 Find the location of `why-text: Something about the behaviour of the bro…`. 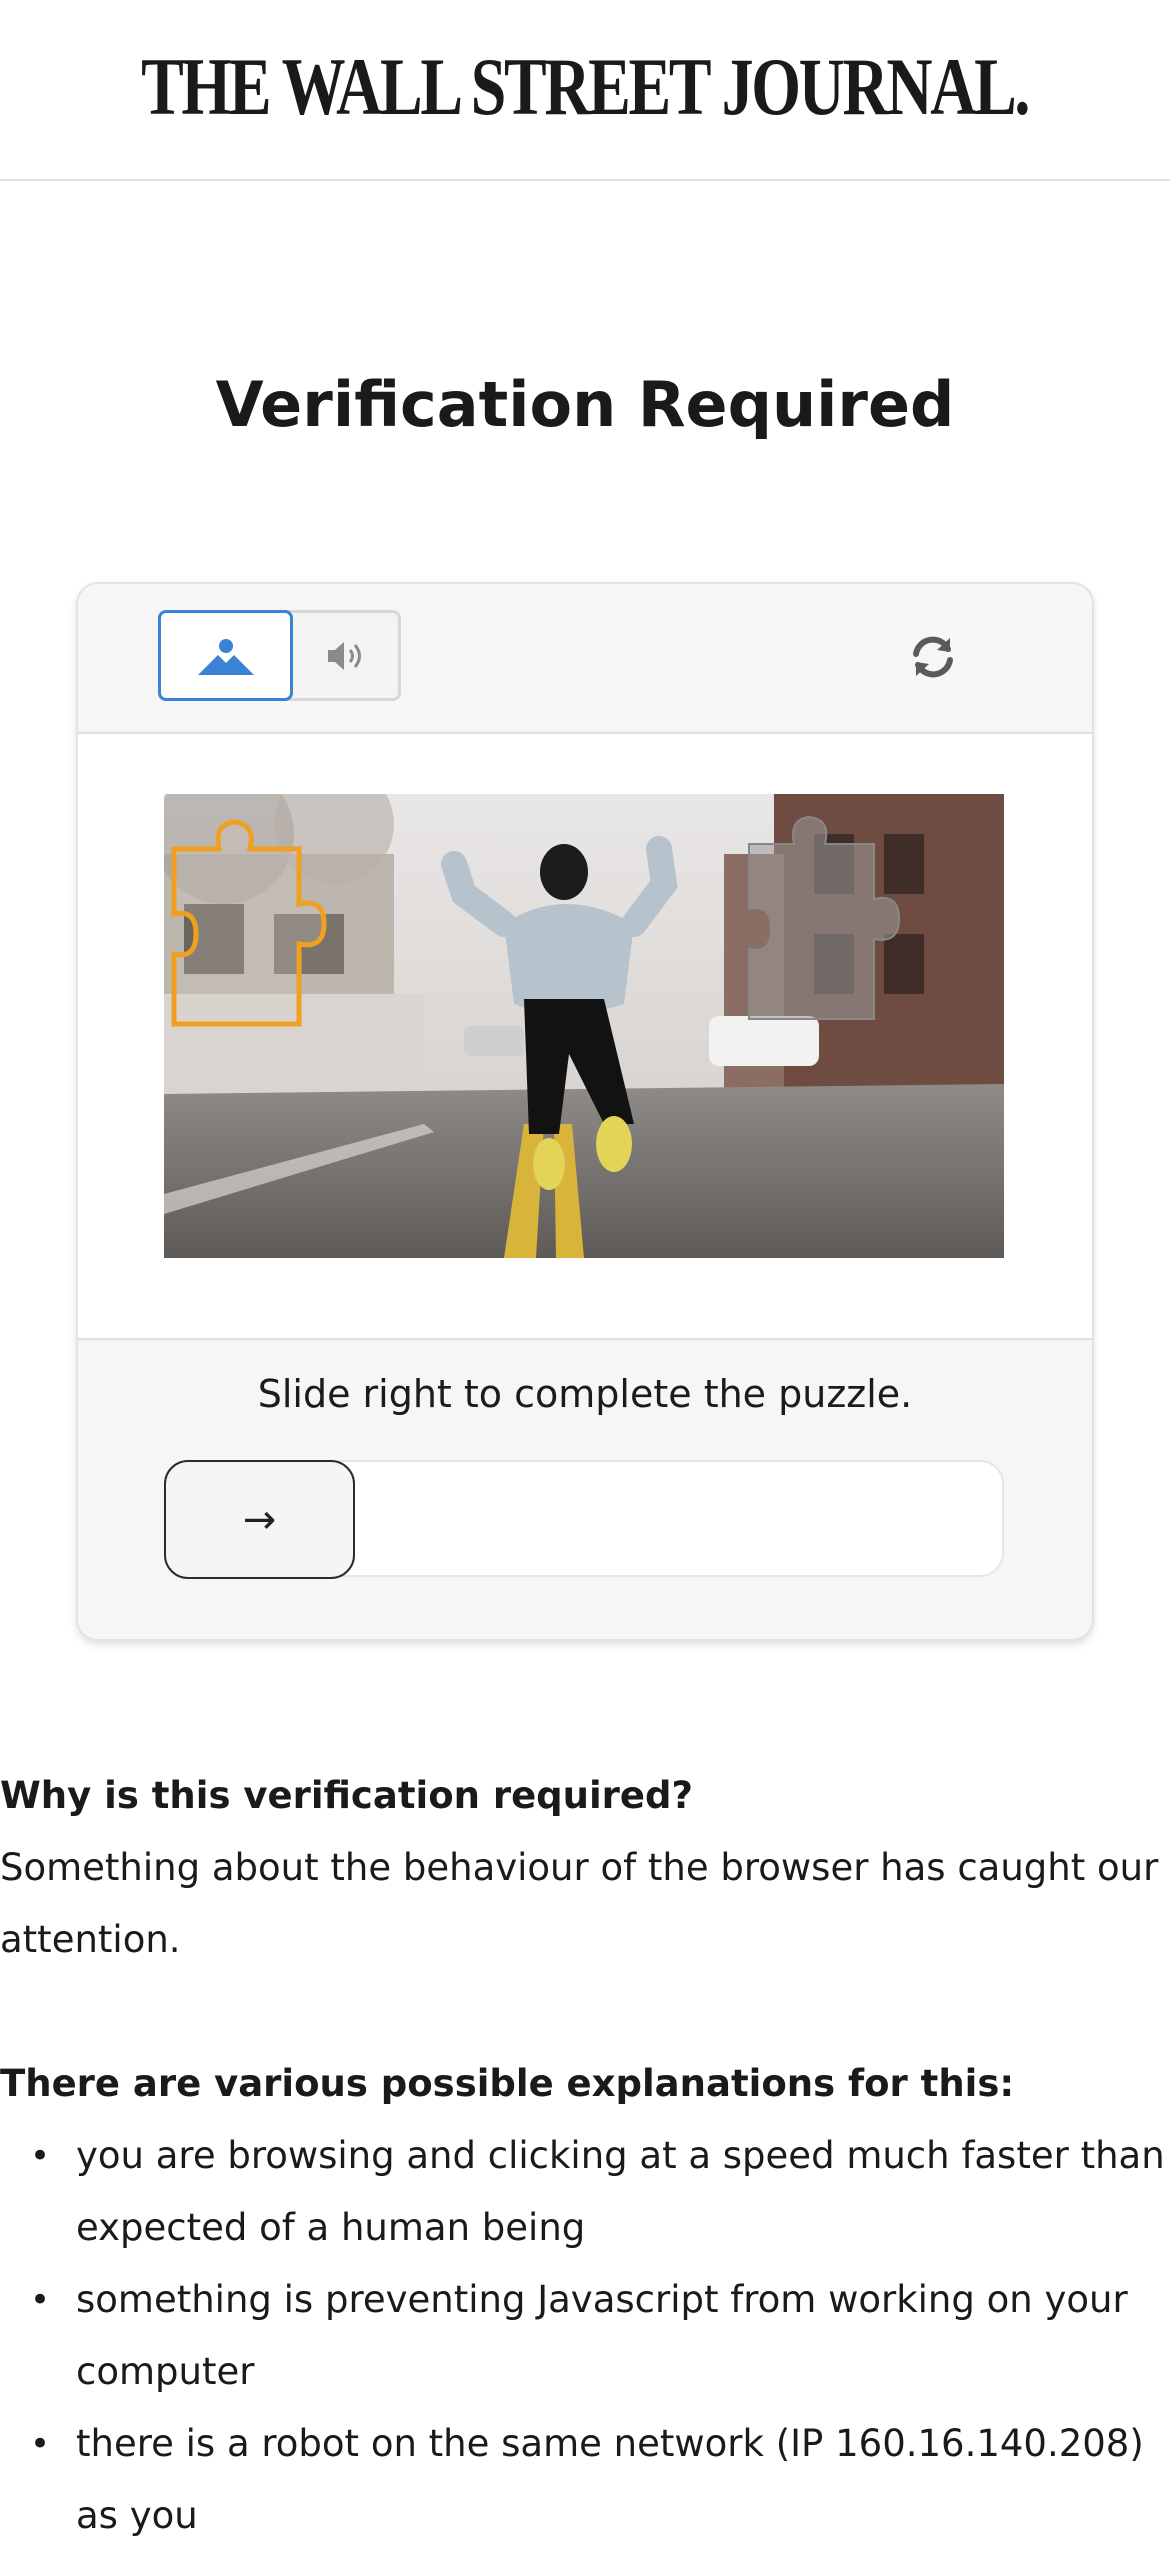

why-text: Something about the behaviour of the bro… is located at coordinates (579, 1903).